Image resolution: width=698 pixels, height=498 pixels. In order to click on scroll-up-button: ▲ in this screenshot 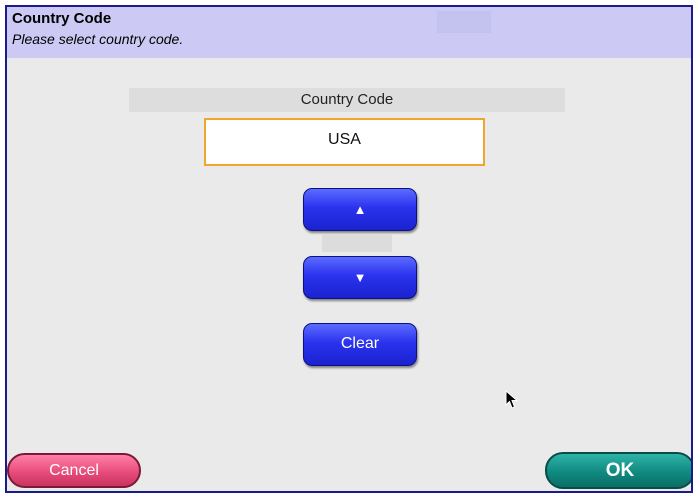, I will do `click(360, 209)`.